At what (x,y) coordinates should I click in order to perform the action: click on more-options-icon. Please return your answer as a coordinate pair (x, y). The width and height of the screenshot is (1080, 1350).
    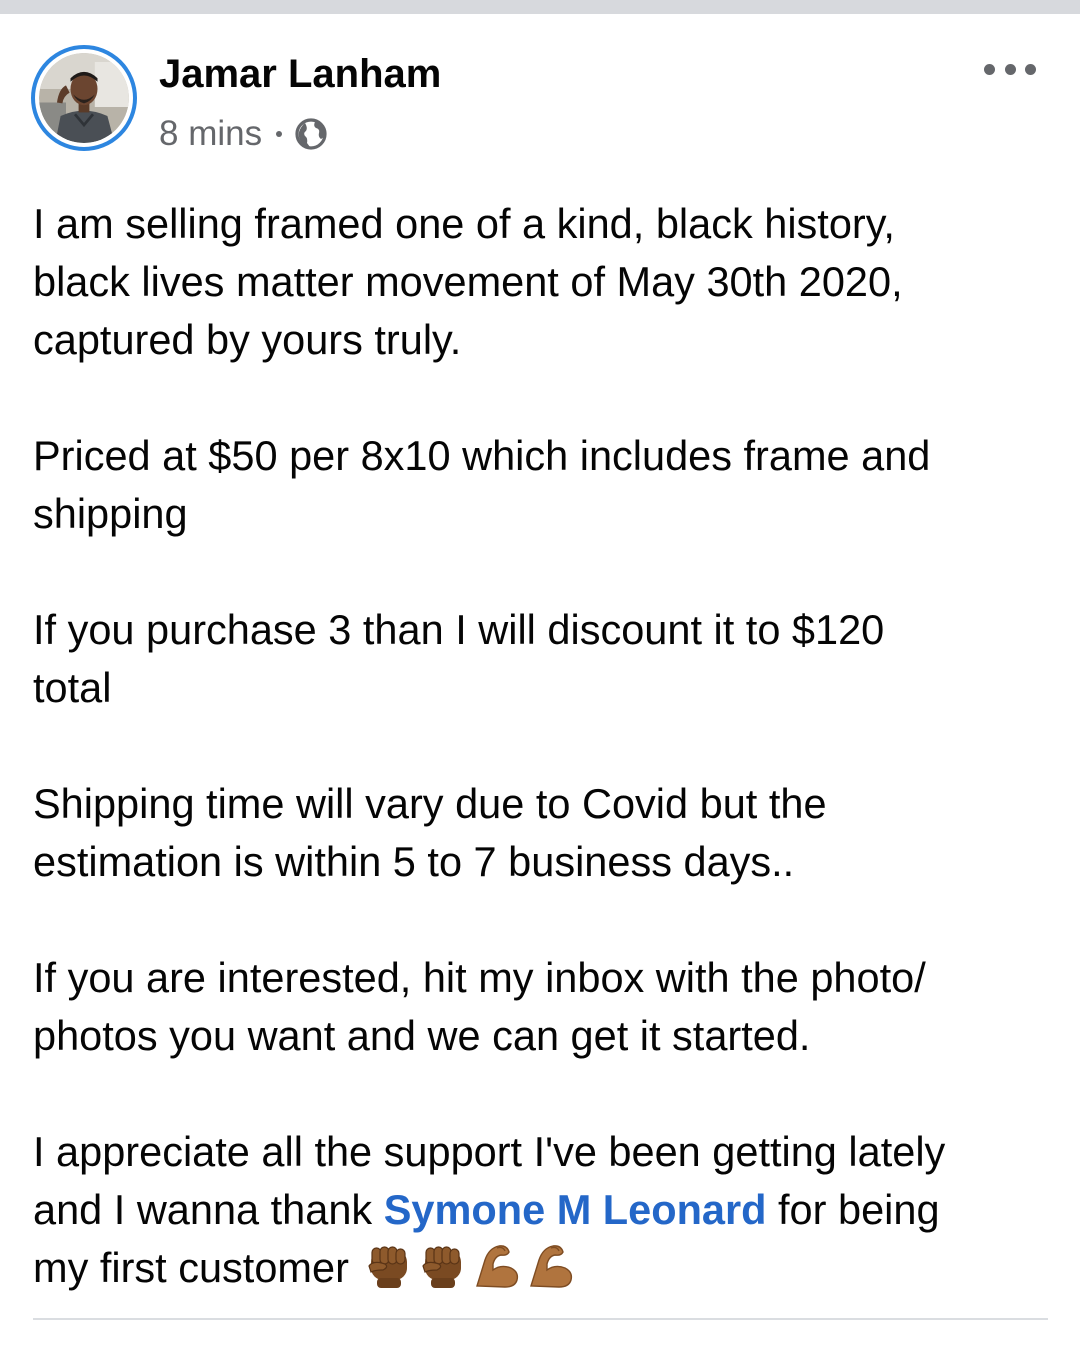
    Looking at the image, I should click on (989, 69).